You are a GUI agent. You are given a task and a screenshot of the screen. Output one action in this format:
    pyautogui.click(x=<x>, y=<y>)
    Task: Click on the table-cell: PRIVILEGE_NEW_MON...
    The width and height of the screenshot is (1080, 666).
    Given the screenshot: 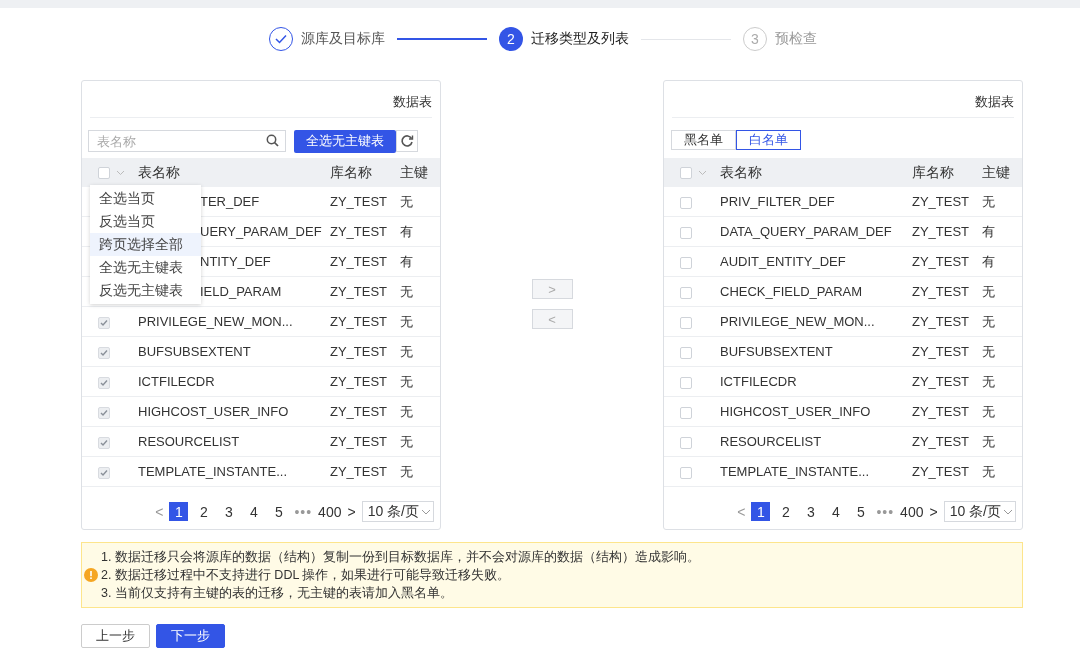 What is the action you would take?
    pyautogui.click(x=215, y=321)
    